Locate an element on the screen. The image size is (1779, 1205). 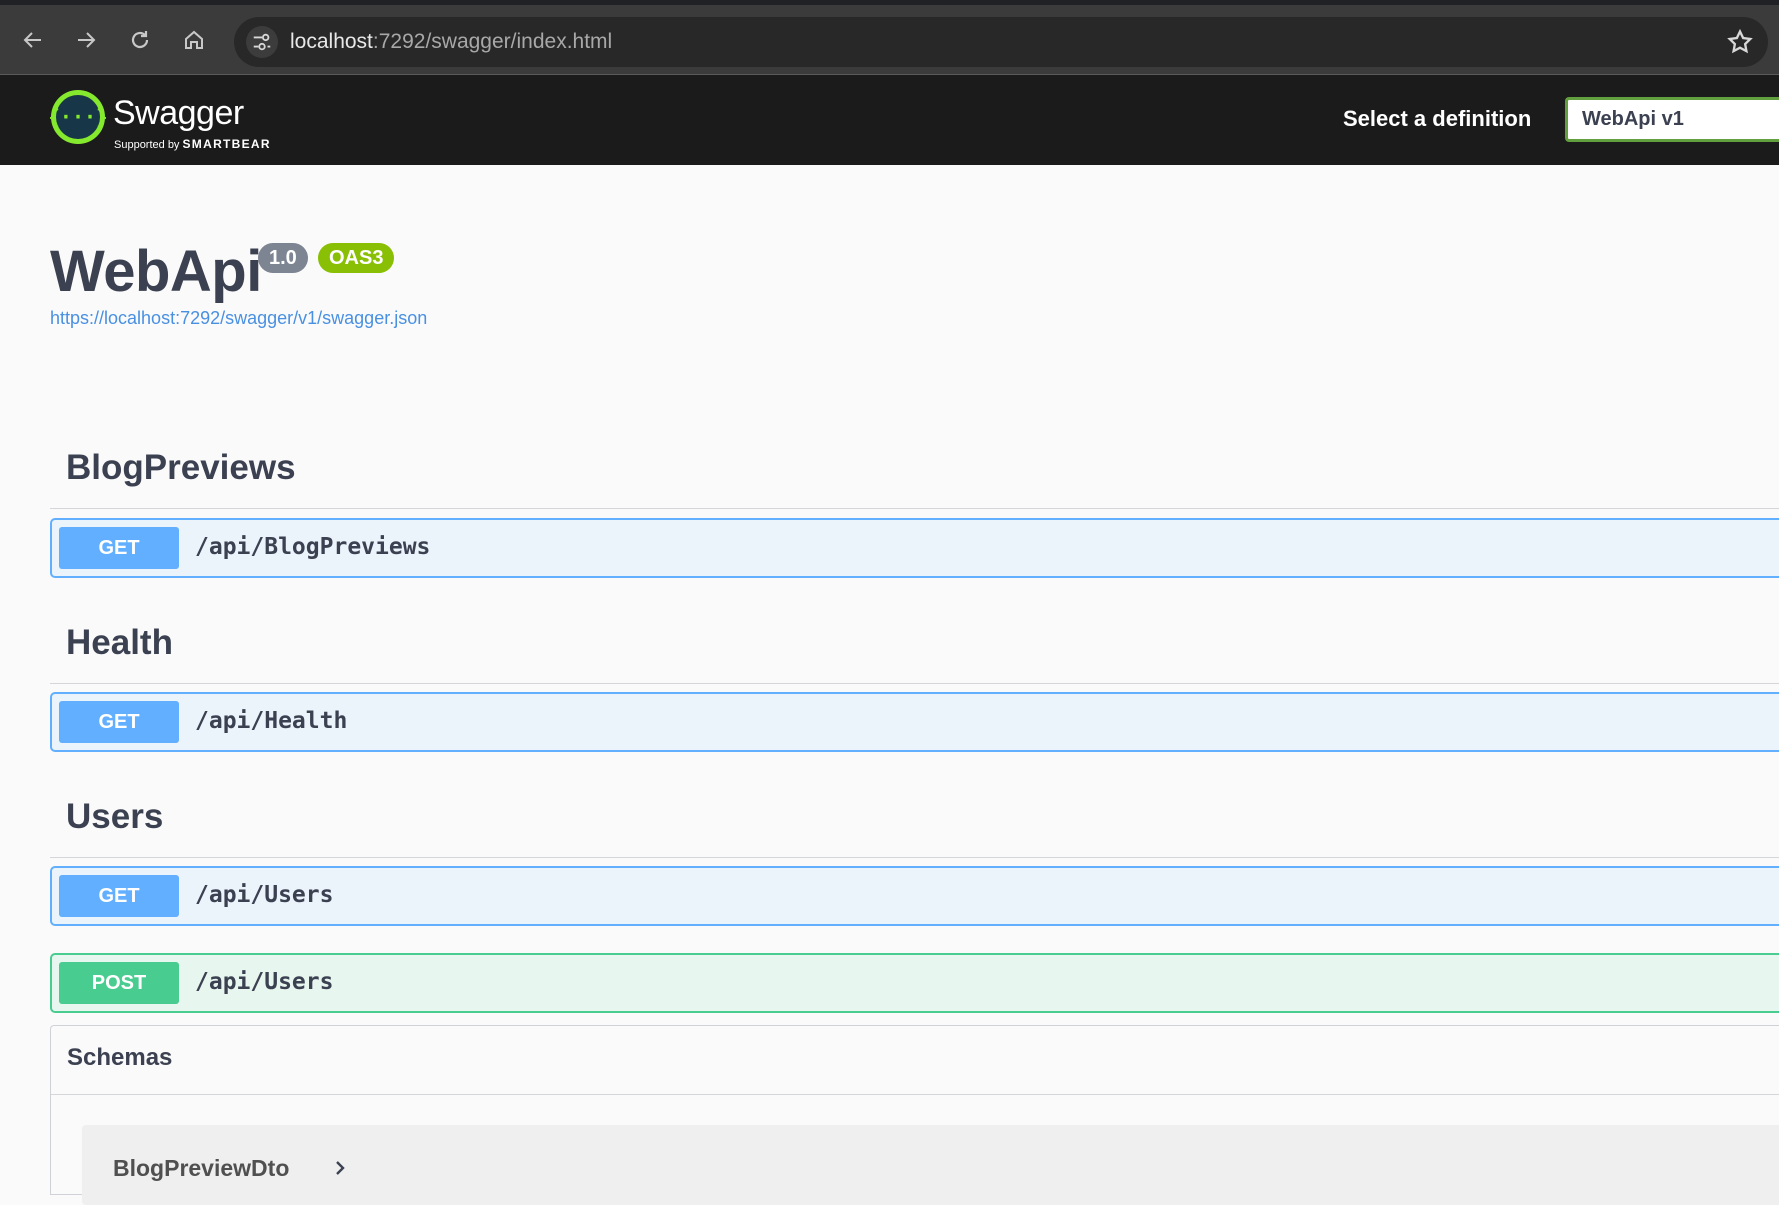
definition-label: Select a definition is located at coordinates (1437, 118).